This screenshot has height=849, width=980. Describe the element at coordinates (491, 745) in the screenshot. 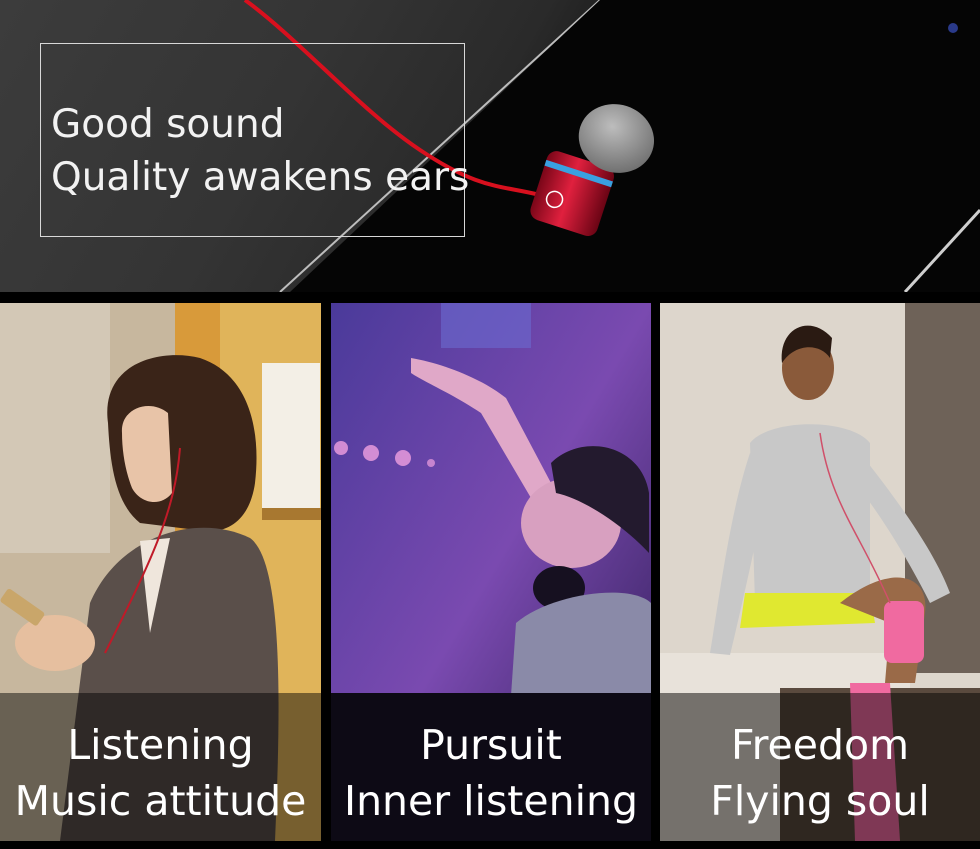

I see `panel-title: Pursuit` at that location.